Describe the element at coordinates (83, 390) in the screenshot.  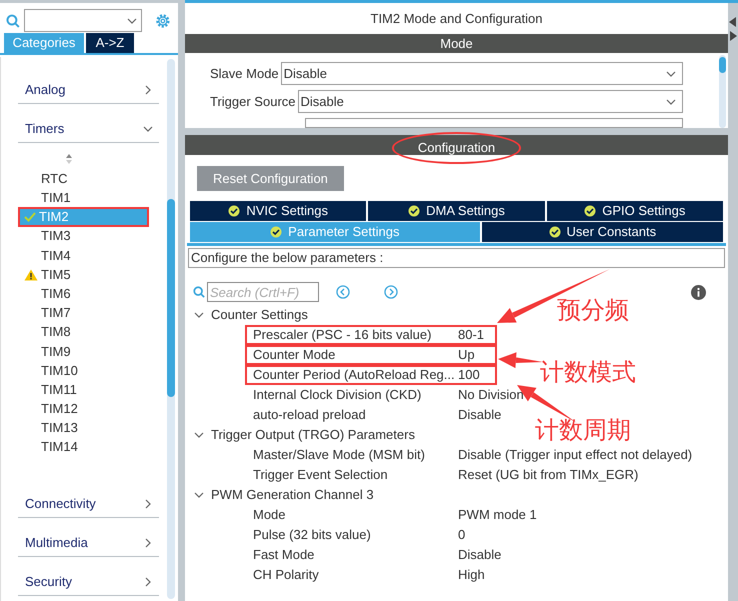
I see `timer-list-item: TIM11` at that location.